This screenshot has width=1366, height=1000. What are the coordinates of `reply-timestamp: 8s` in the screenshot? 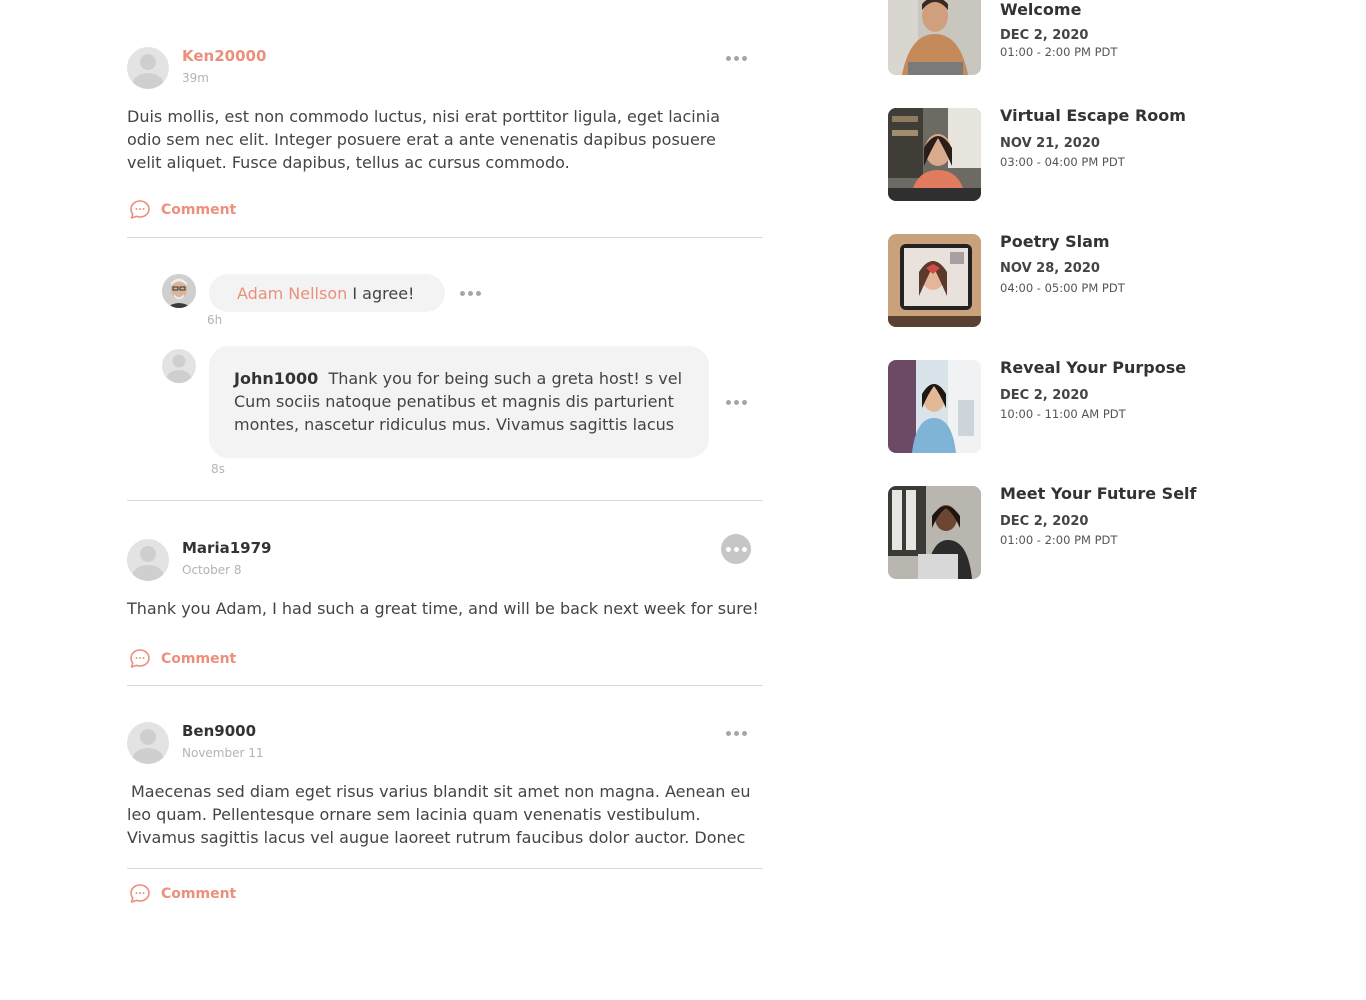 It's located at (218, 469).